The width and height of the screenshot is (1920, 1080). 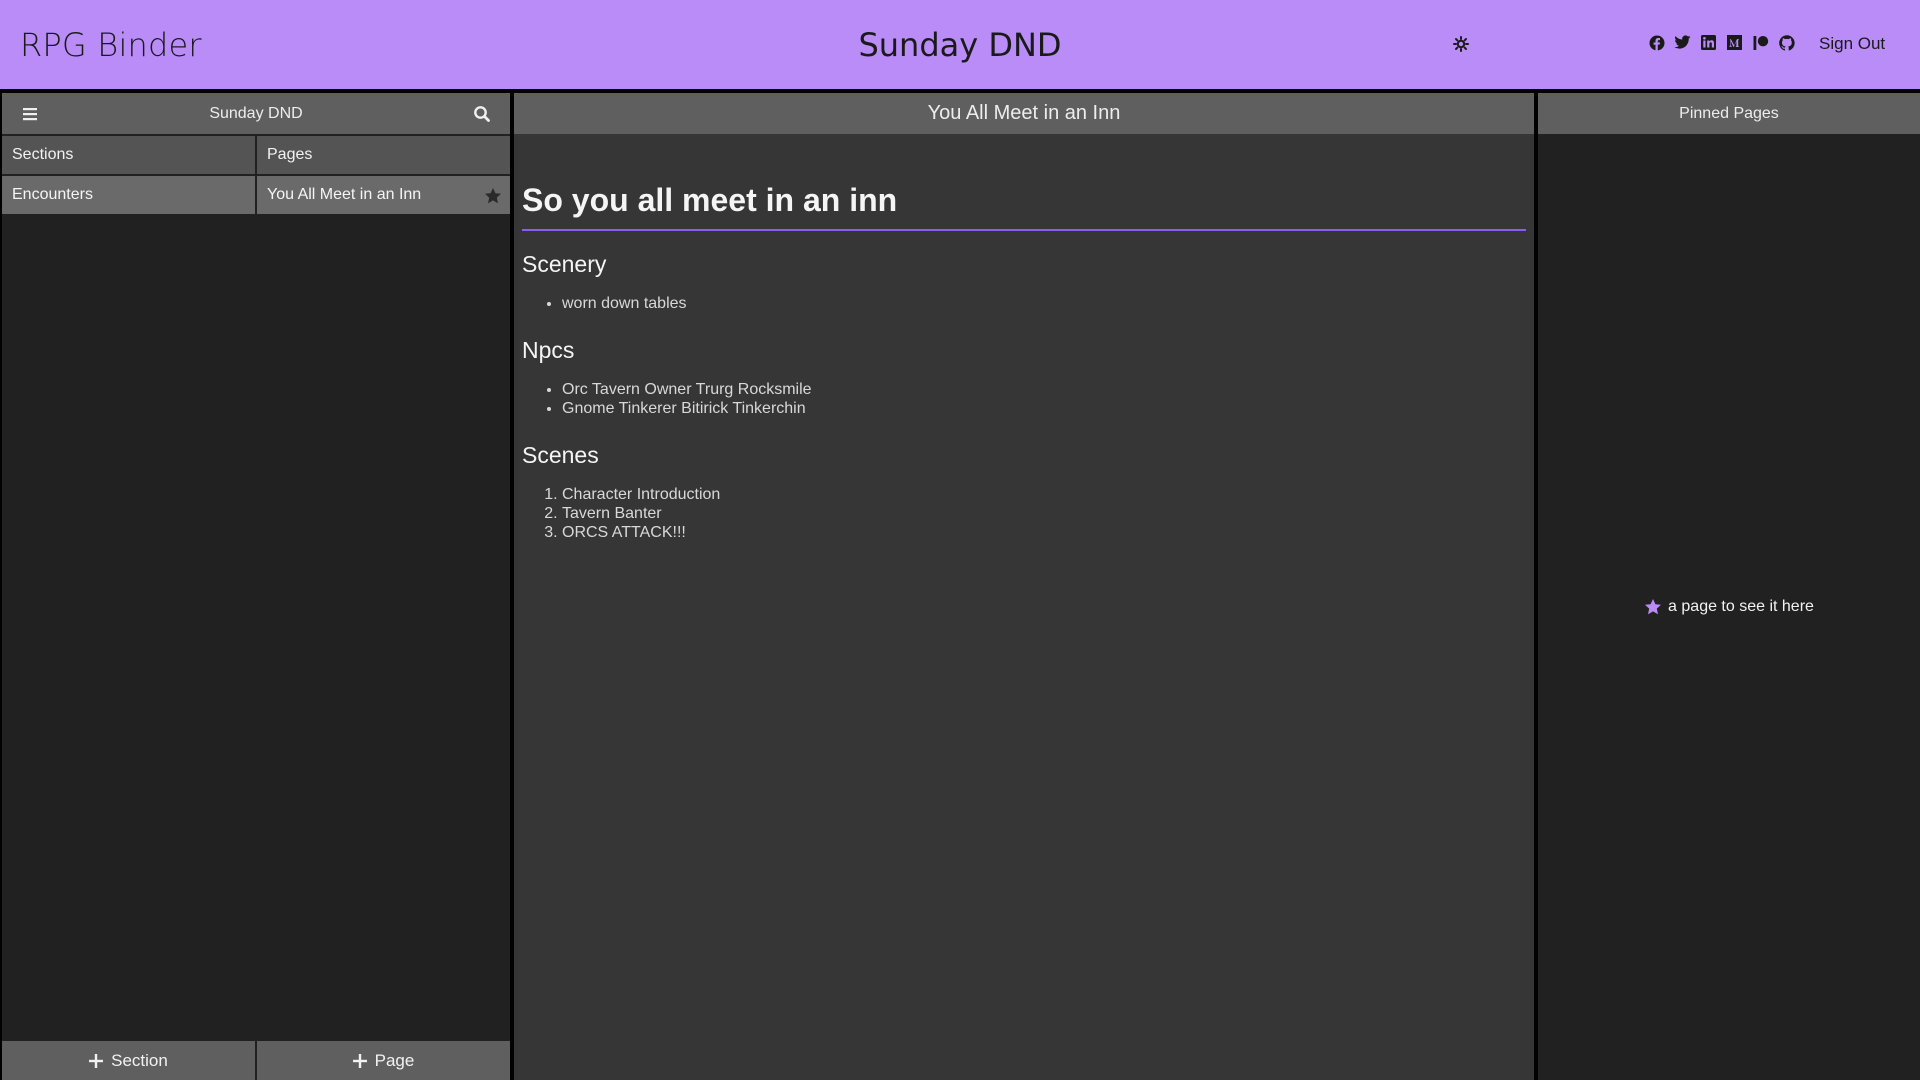 I want to click on menu-button, so click(x=30, y=114).